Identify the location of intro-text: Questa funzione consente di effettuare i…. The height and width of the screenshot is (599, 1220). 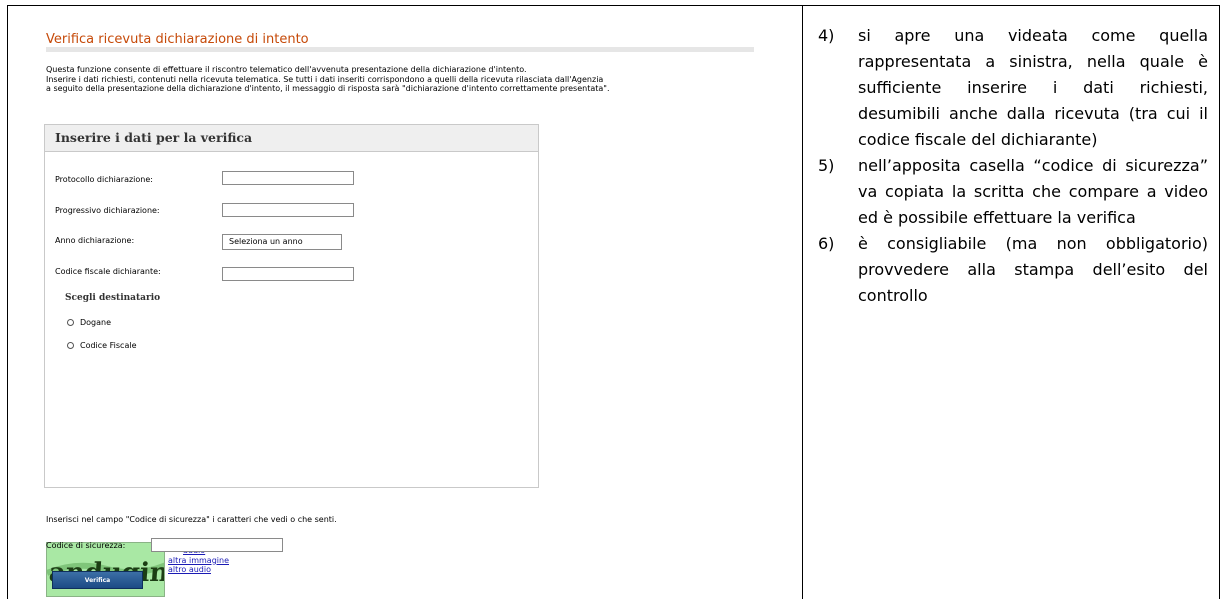
(426, 79).